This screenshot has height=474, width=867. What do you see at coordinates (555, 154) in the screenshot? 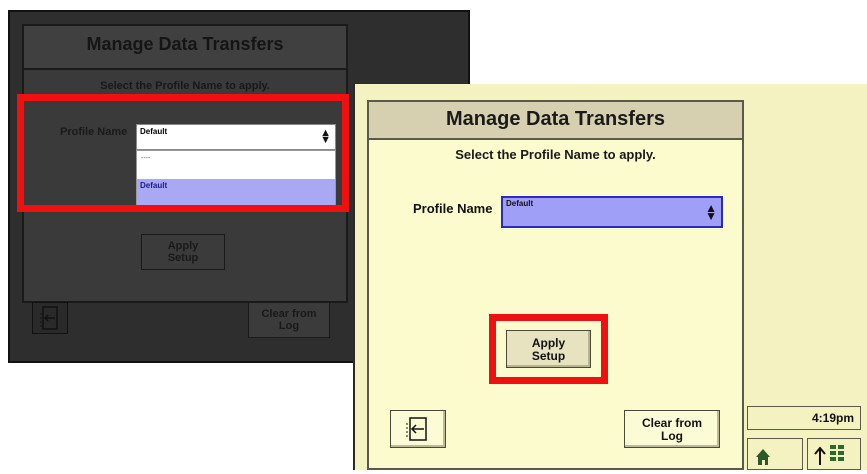
I see `front-subtitle: Select the Profile Name to apply.` at bounding box center [555, 154].